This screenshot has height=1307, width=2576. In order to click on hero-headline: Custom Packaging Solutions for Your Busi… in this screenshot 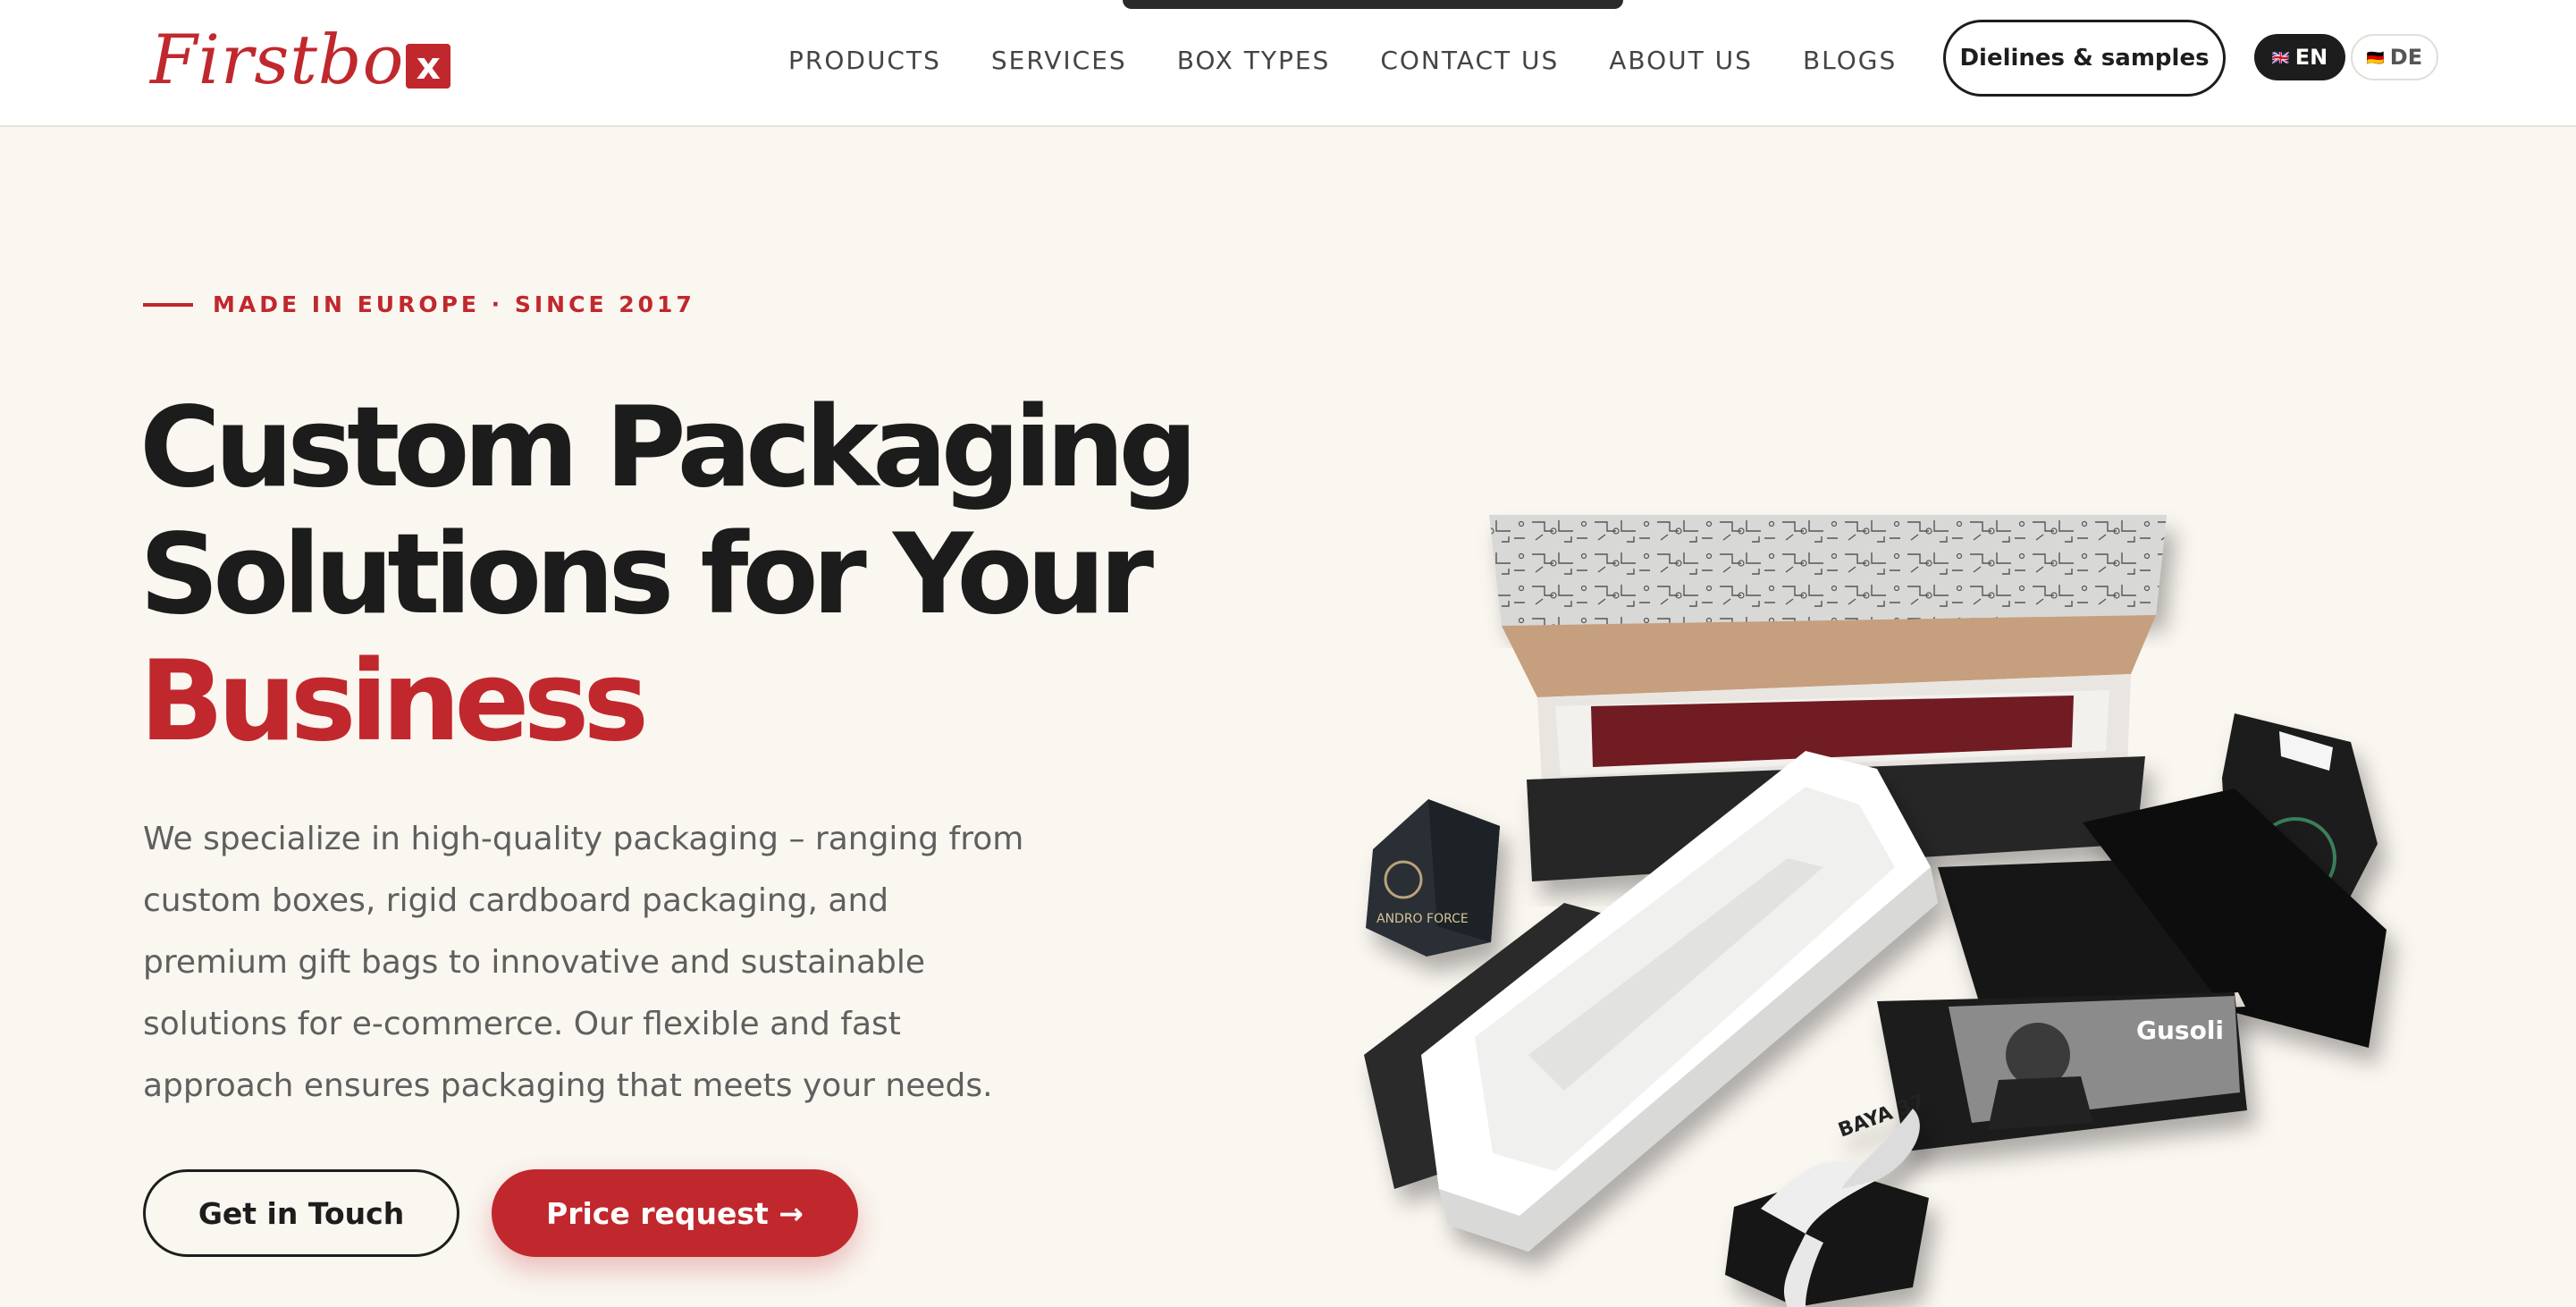, I will do `click(669, 575)`.